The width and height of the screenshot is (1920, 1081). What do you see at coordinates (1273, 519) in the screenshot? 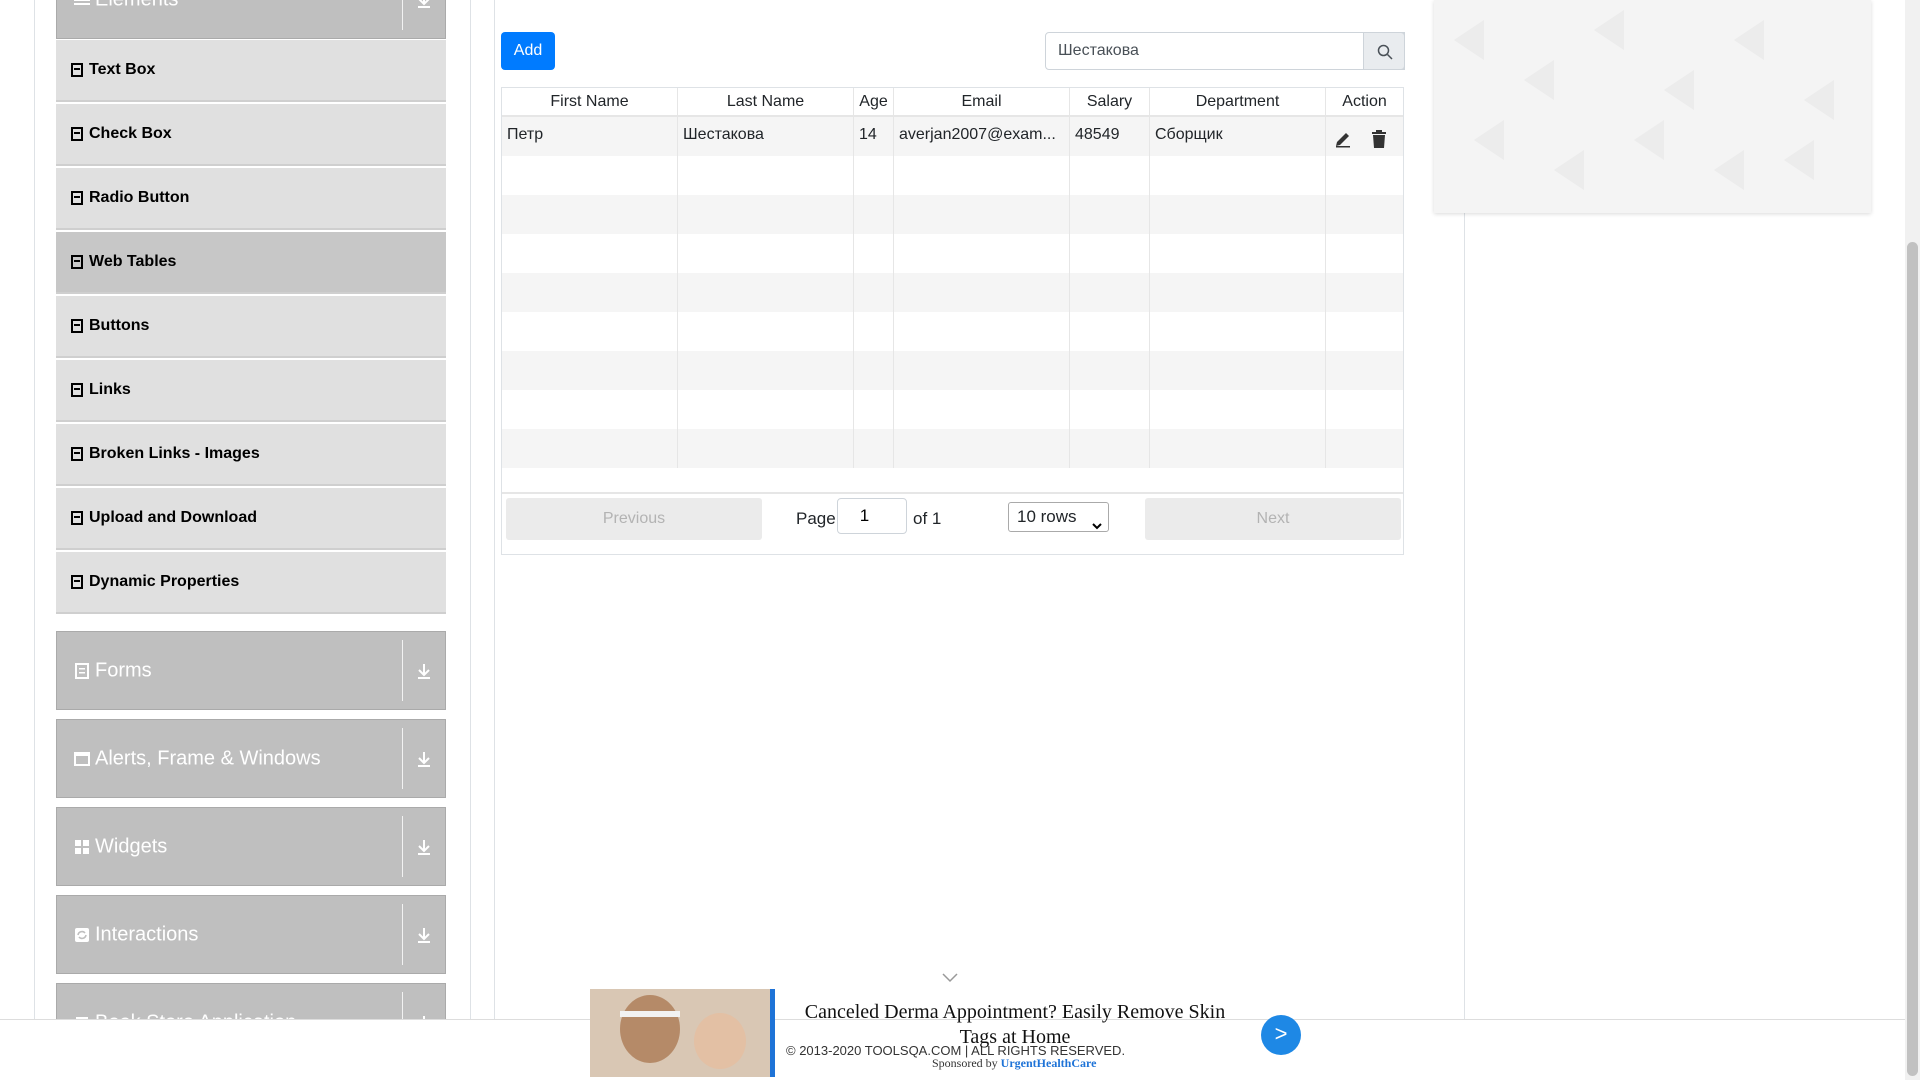
I see `next-button: Next` at bounding box center [1273, 519].